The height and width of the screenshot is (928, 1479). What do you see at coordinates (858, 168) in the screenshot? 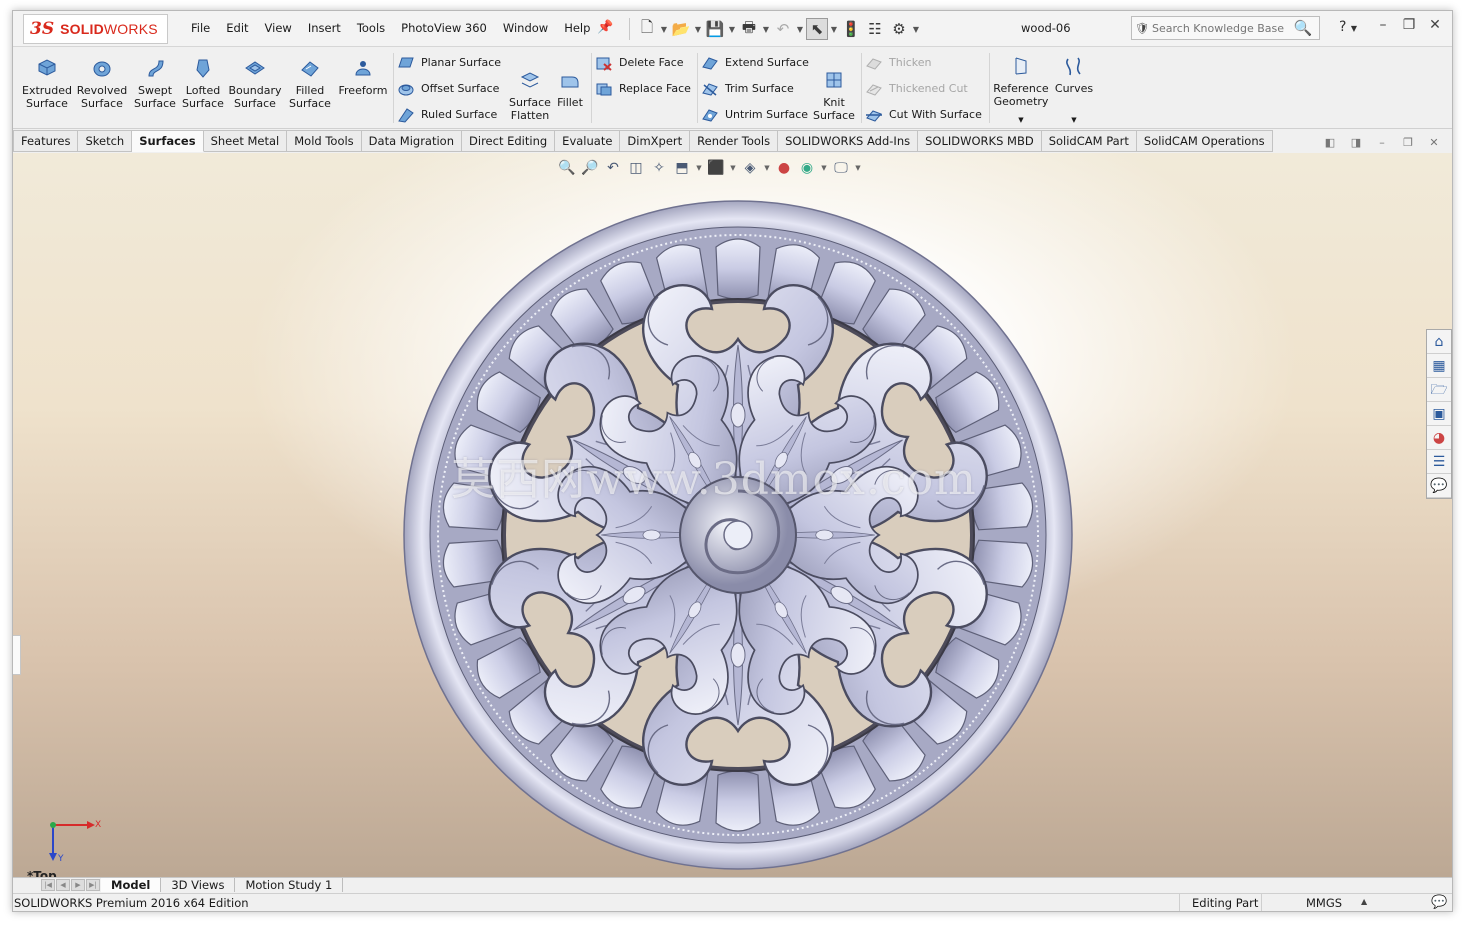
I see `view-settings-dropdown-icon: ▼` at bounding box center [858, 168].